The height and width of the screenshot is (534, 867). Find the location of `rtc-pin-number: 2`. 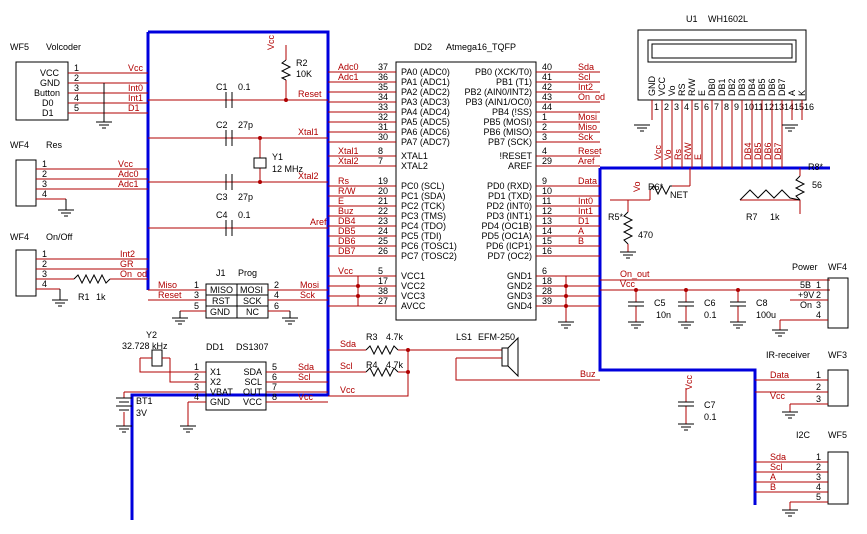

rtc-pin-number: 2 is located at coordinates (196, 377).